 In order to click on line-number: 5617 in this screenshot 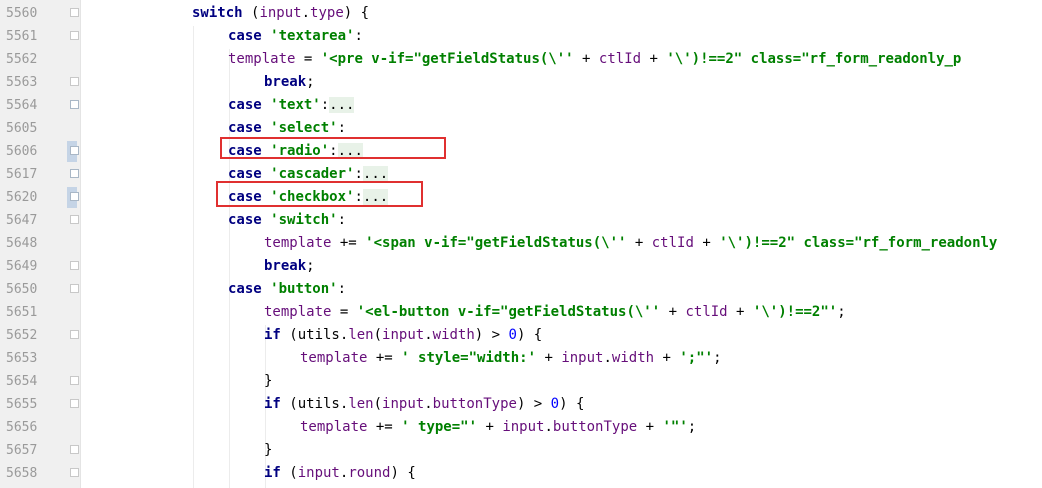, I will do `click(22, 174)`.